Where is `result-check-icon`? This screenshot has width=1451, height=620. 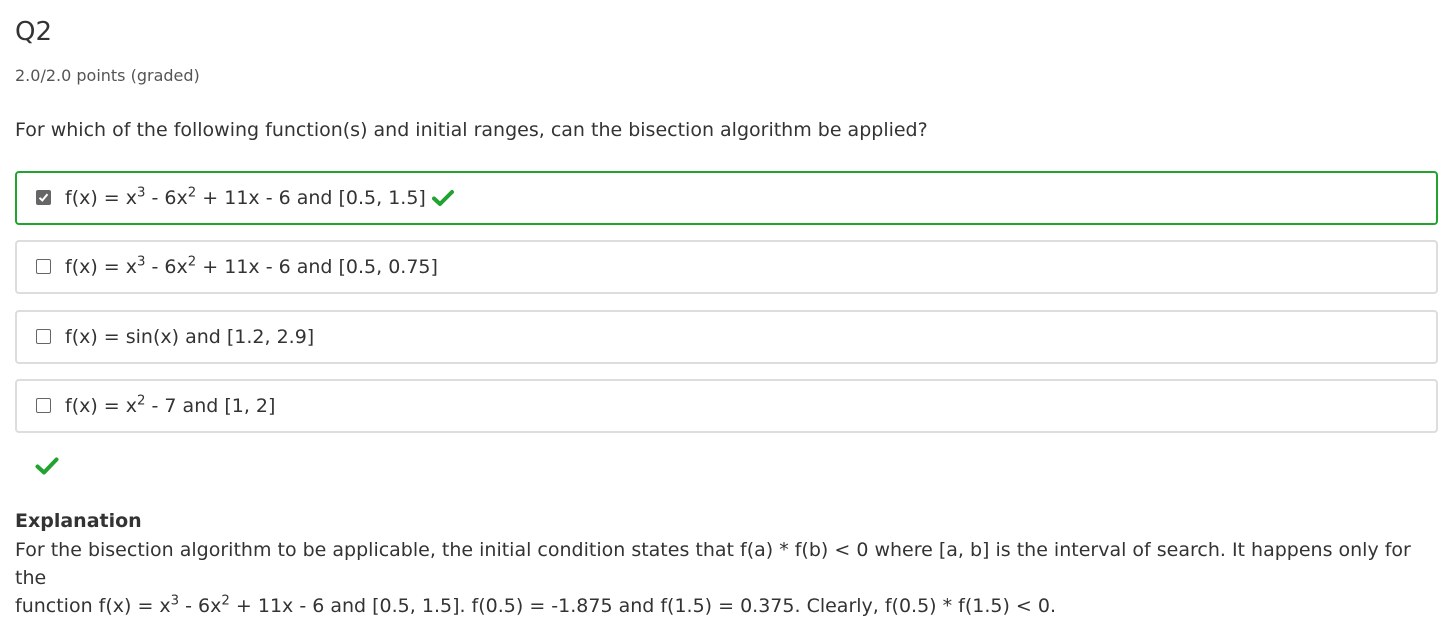 result-check-icon is located at coordinates (47, 466).